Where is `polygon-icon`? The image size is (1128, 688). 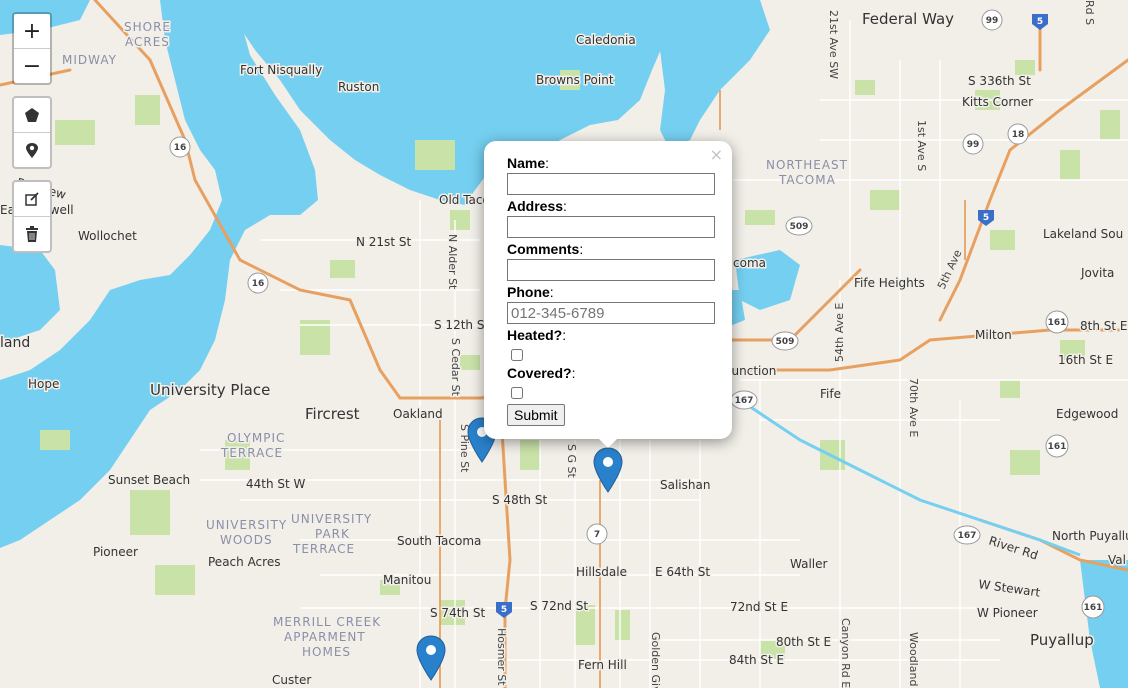 polygon-icon is located at coordinates (32, 115).